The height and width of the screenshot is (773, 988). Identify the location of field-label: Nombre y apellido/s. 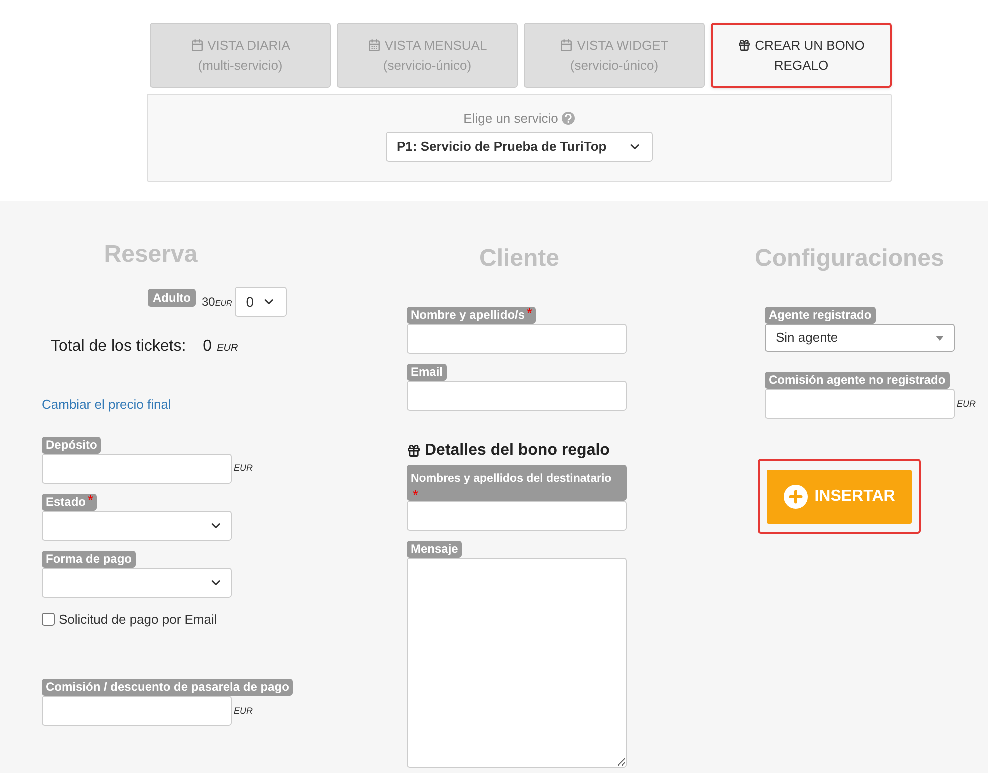
(468, 315).